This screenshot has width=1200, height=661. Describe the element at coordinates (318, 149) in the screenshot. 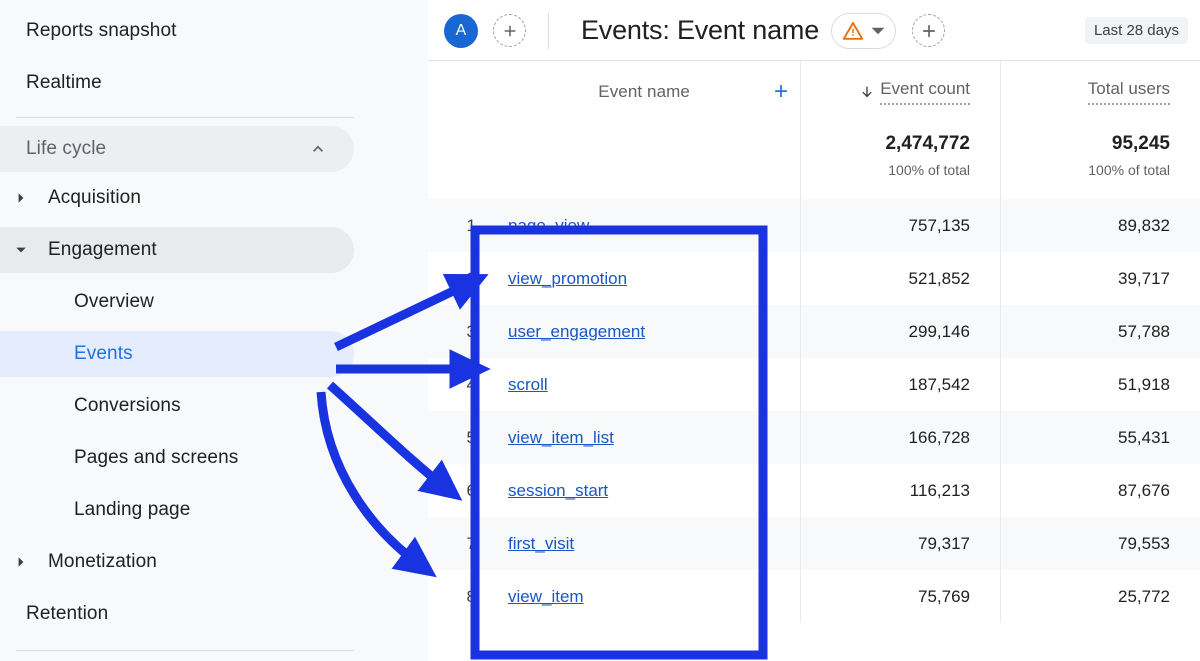

I see `chevron-up-icon` at that location.